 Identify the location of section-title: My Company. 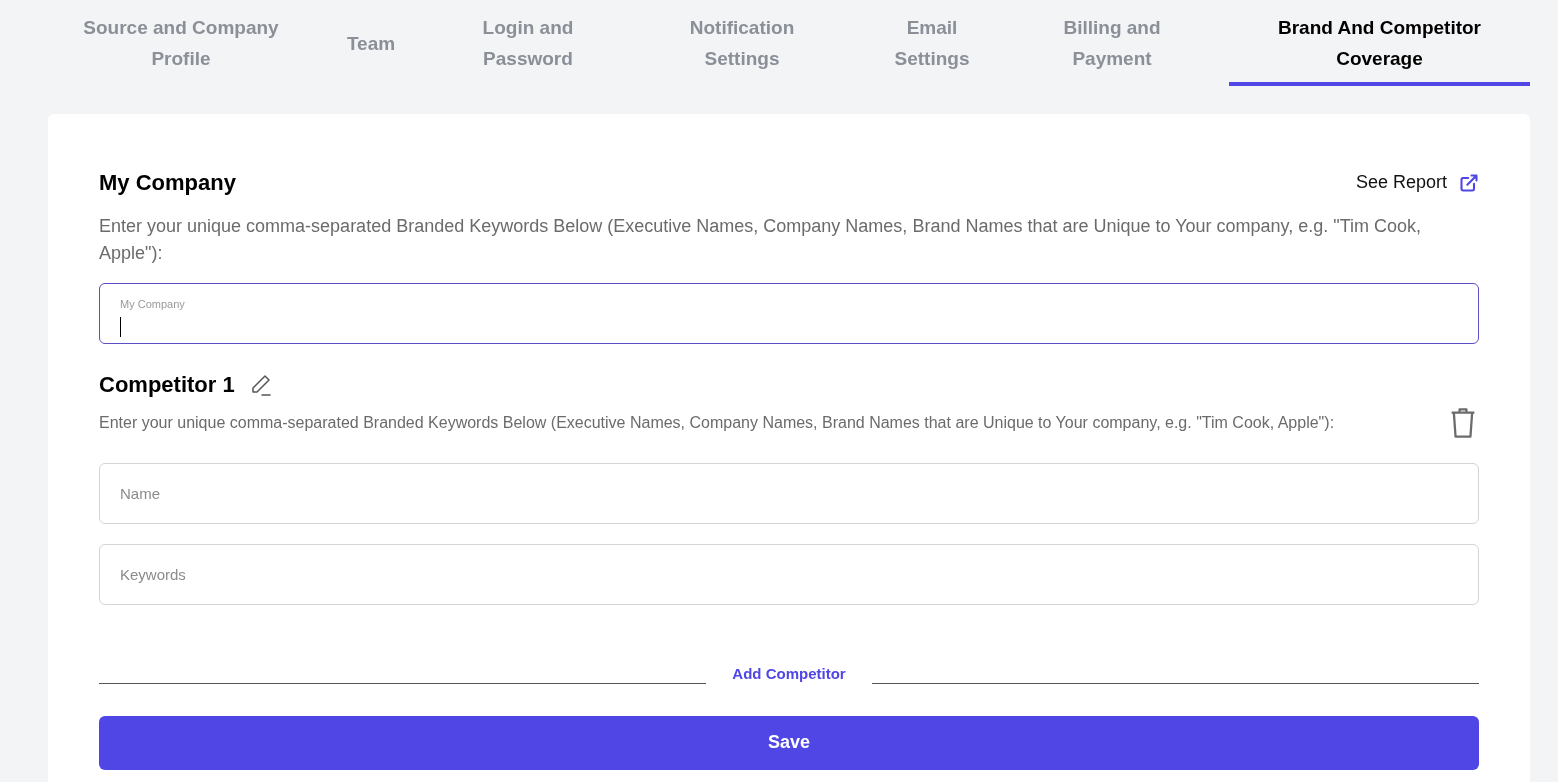
(167, 183).